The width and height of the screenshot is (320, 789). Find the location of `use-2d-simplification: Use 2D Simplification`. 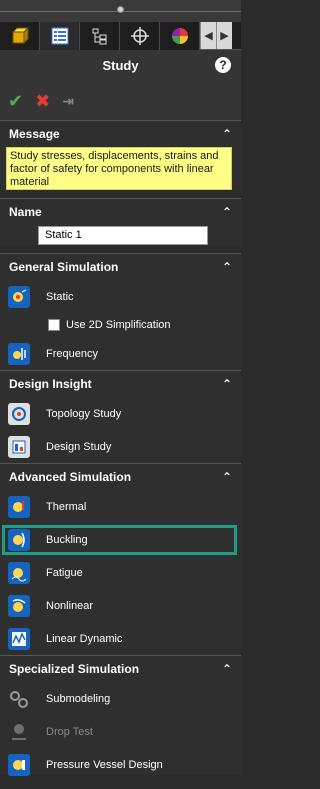

use-2d-simplification: Use 2D Simplification is located at coordinates (120, 325).